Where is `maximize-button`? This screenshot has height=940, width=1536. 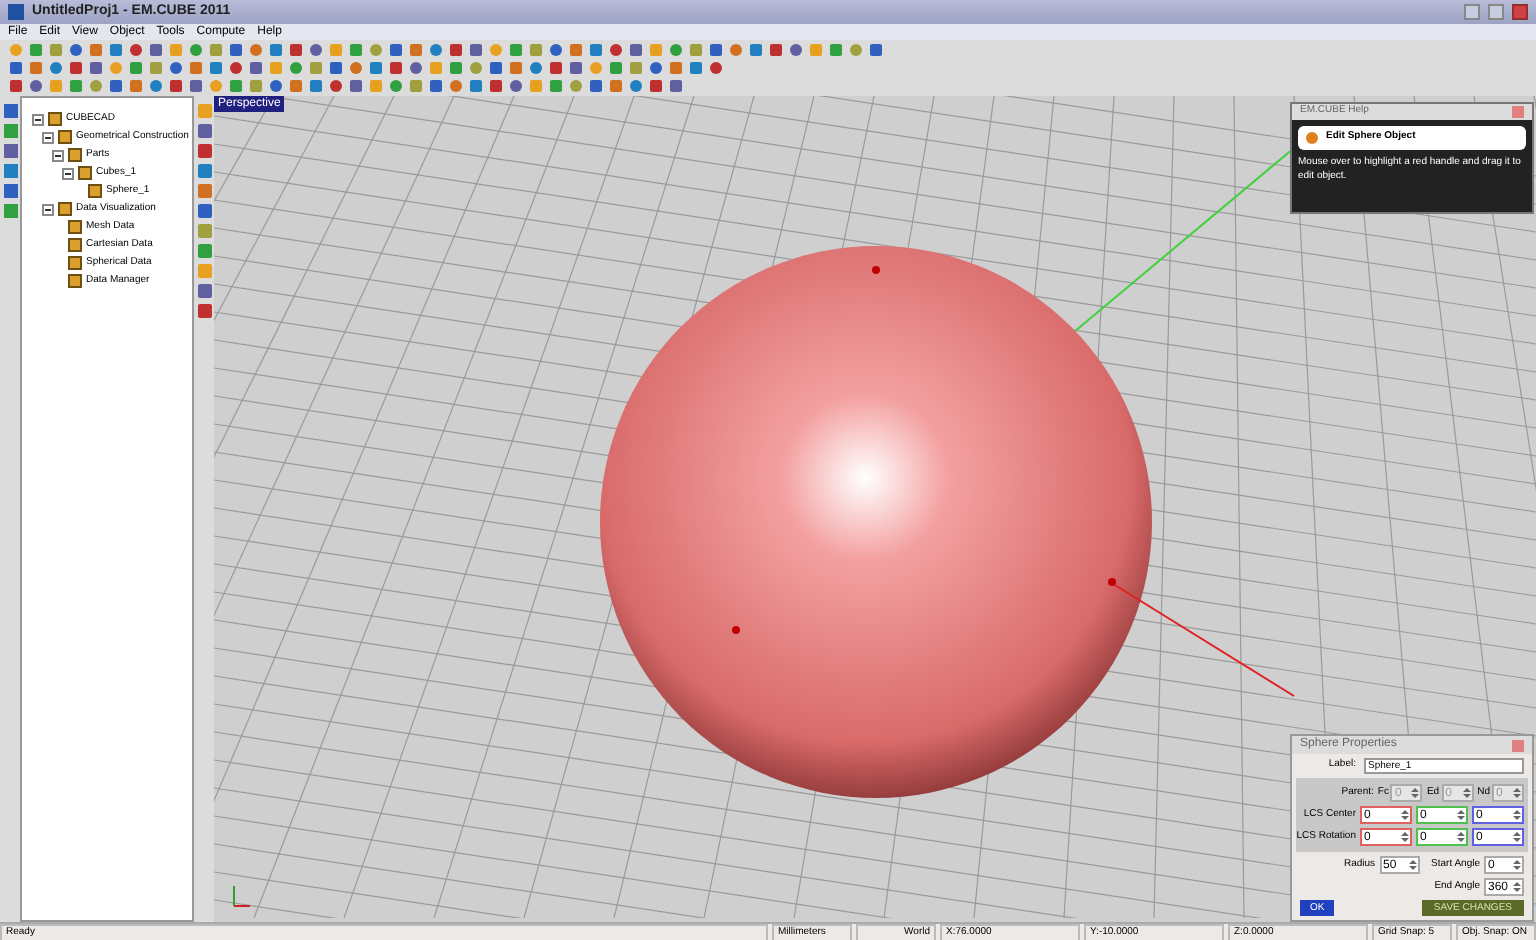
maximize-button is located at coordinates (1496, 12).